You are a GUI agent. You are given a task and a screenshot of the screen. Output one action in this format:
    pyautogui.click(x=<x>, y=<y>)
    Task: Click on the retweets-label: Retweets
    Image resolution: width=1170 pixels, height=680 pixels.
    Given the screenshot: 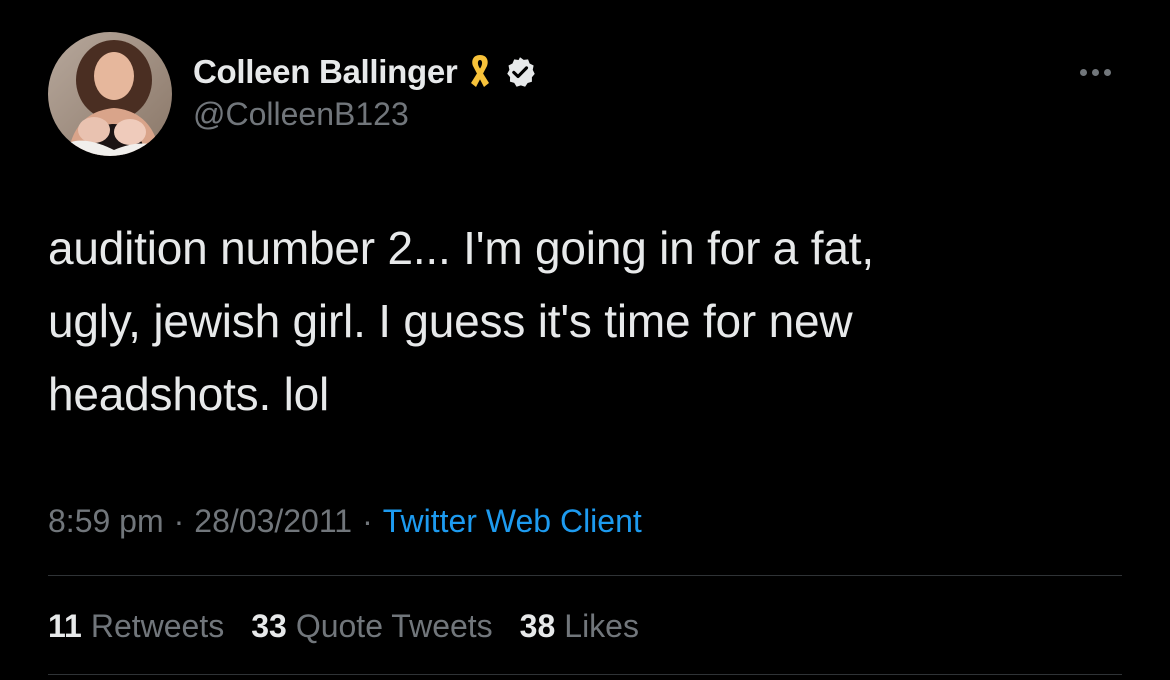 What is the action you would take?
    pyautogui.click(x=157, y=625)
    